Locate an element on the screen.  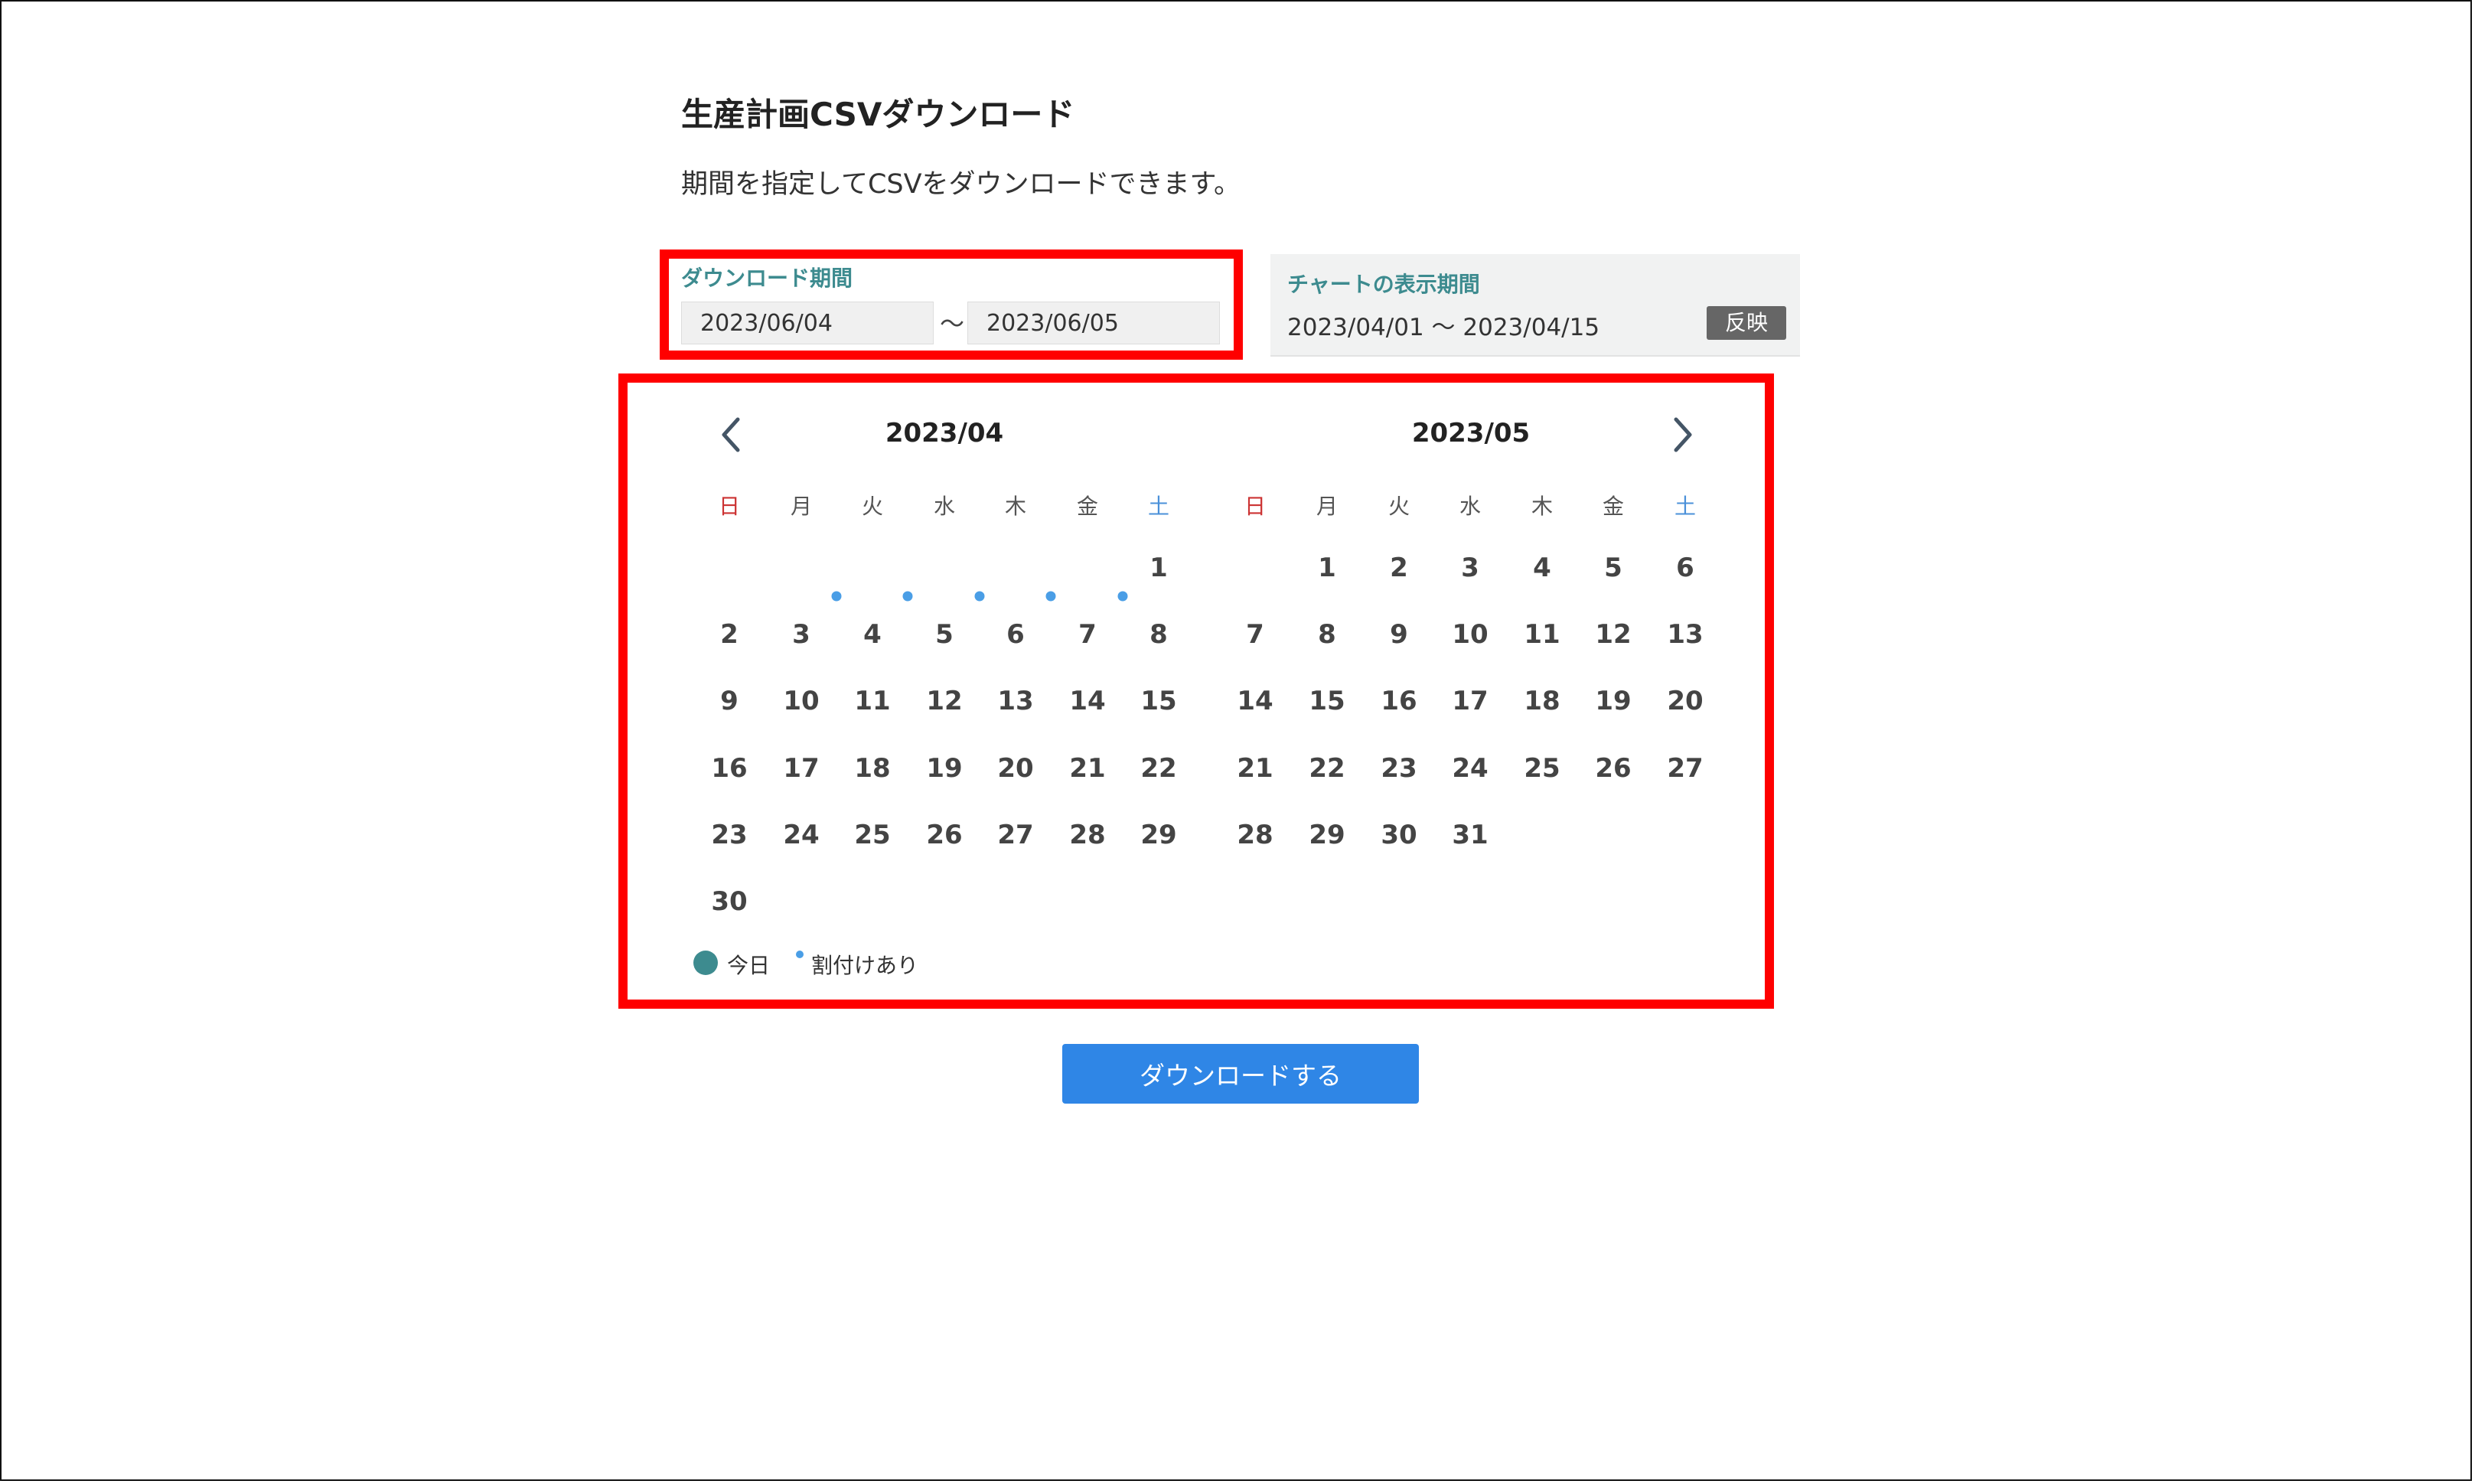
allocated-legend-dot is located at coordinates (800, 954).